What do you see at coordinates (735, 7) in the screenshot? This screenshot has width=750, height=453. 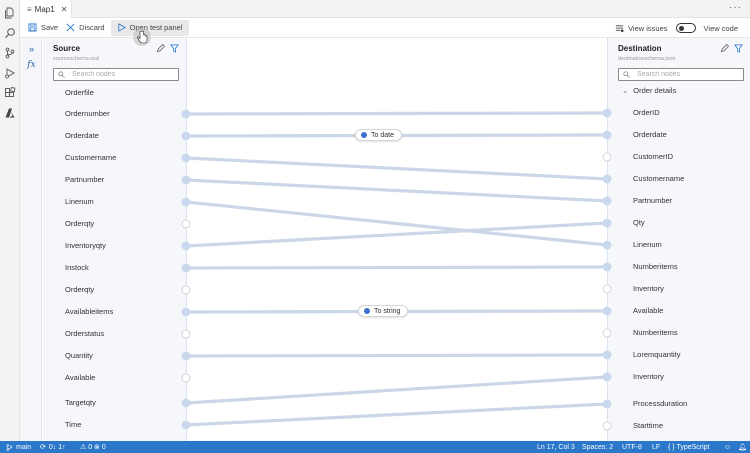 I see `more-actions-icon: ···` at bounding box center [735, 7].